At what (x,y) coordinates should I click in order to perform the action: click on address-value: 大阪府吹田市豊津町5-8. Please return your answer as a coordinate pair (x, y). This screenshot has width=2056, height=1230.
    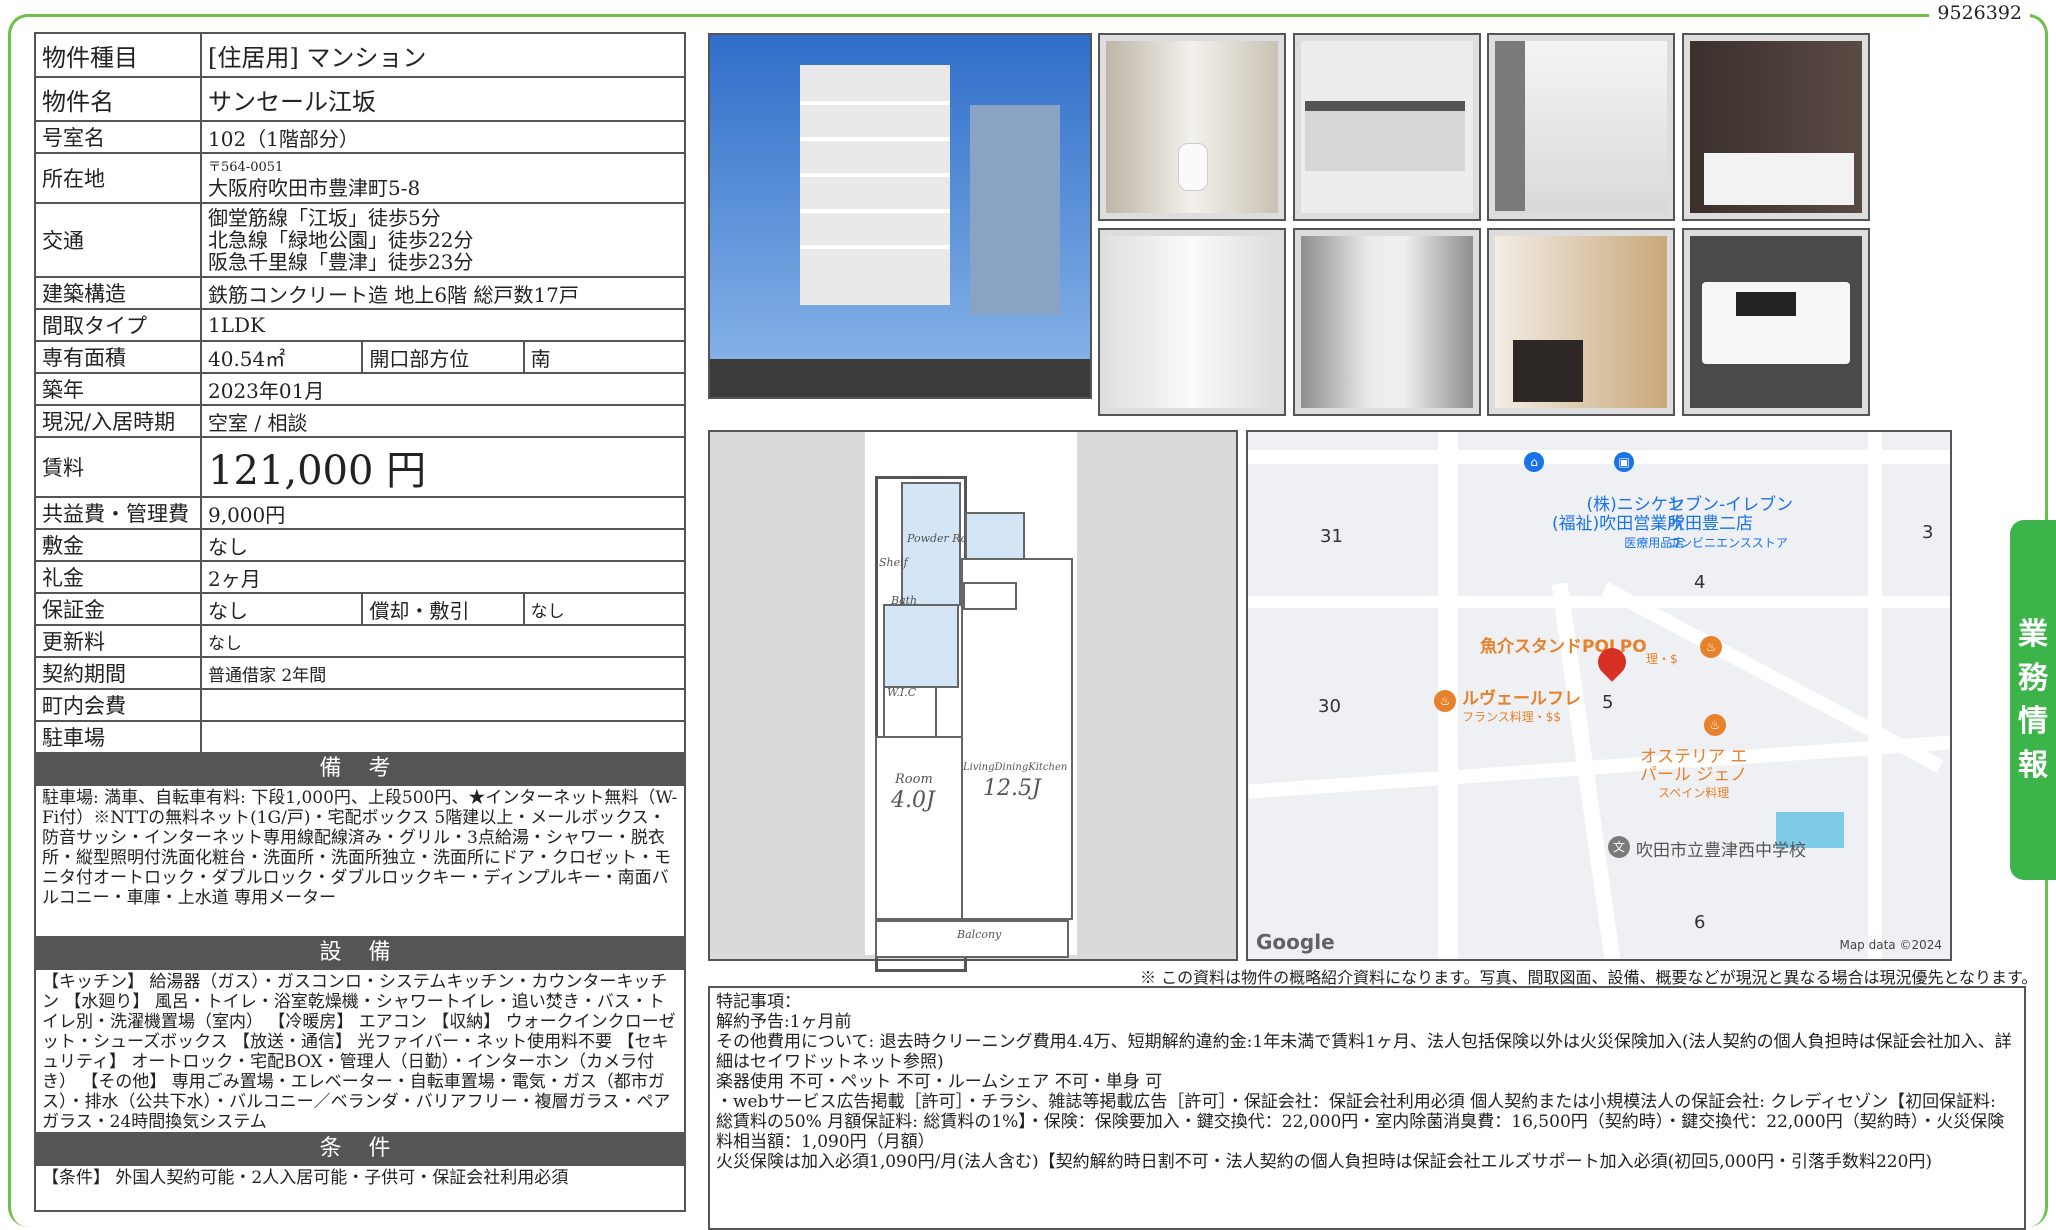
    Looking at the image, I should click on (314, 188).